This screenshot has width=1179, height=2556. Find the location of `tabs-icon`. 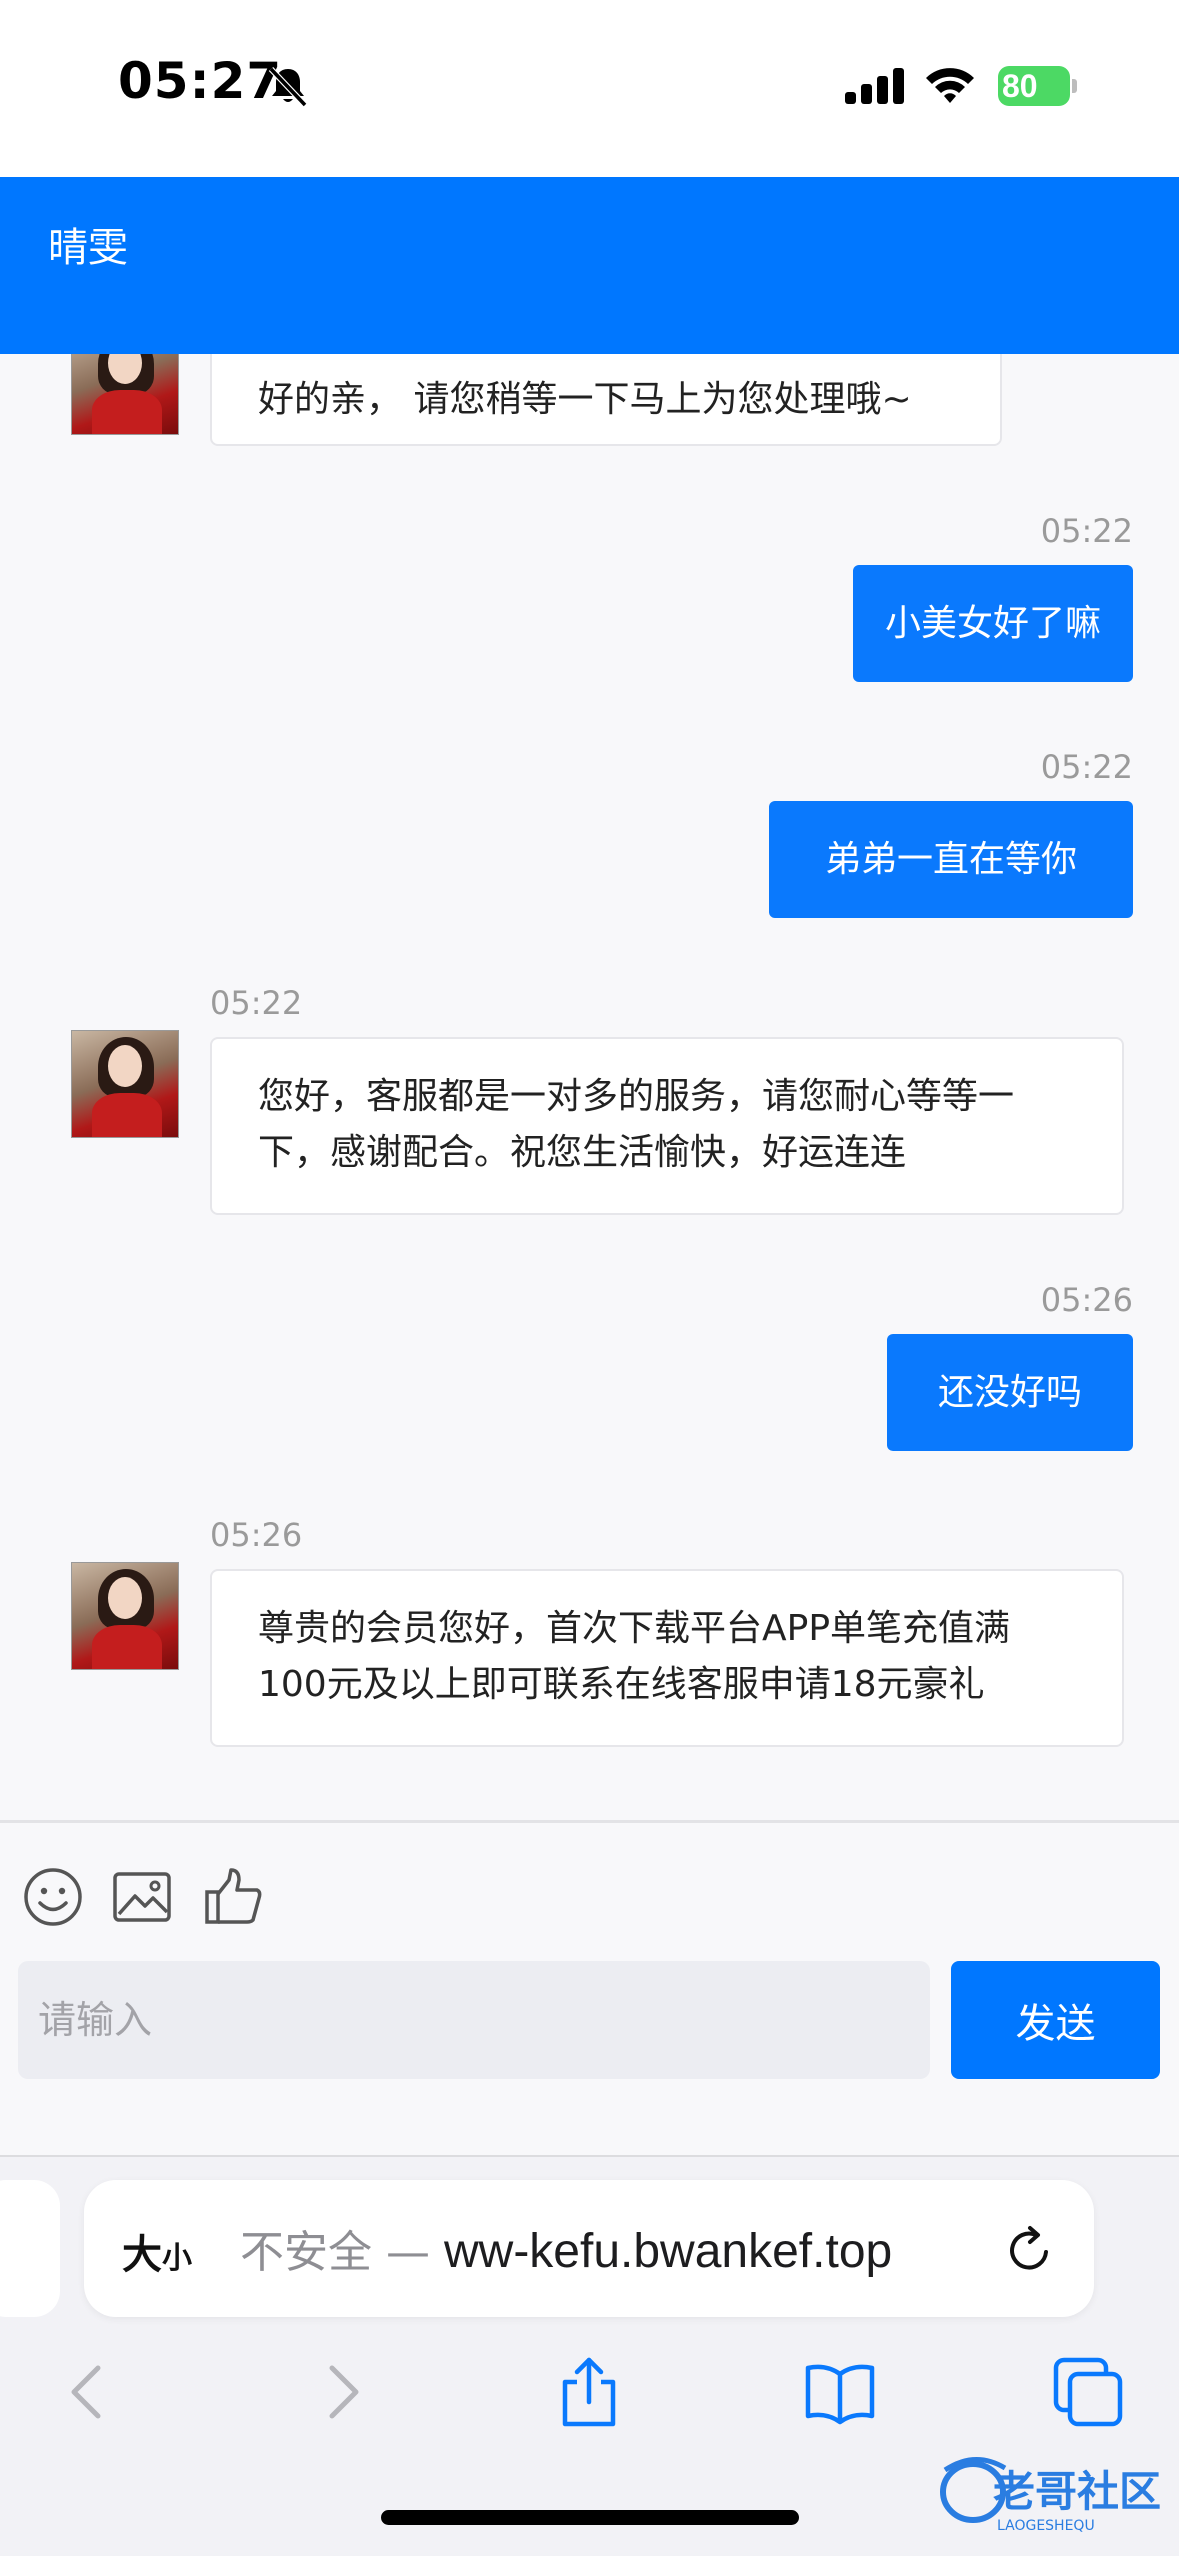

tabs-icon is located at coordinates (1088, 2392).